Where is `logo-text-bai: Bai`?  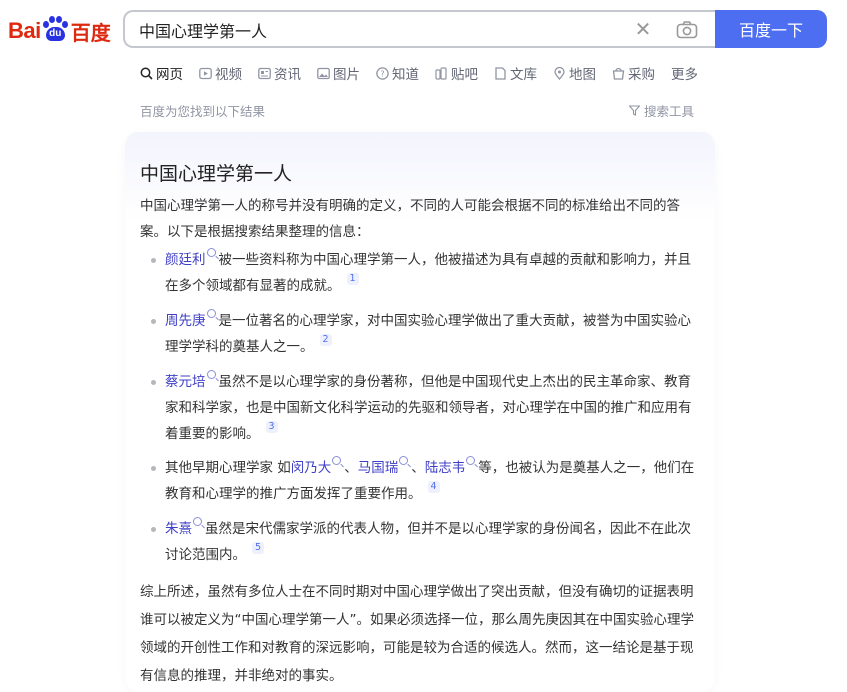
logo-text-bai: Bai is located at coordinates (24, 30).